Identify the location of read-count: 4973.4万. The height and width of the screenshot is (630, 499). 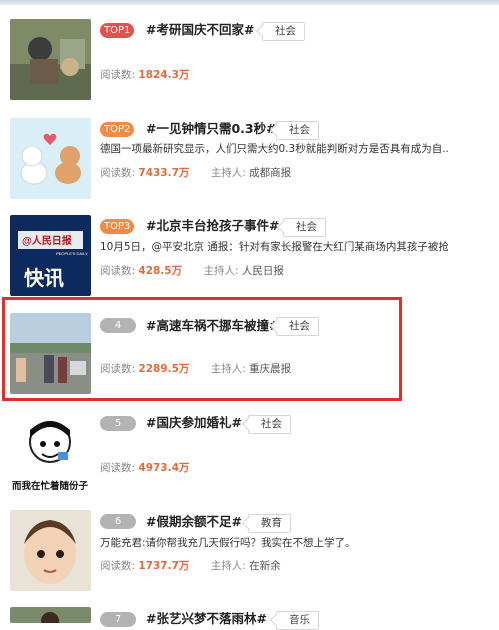
(164, 468).